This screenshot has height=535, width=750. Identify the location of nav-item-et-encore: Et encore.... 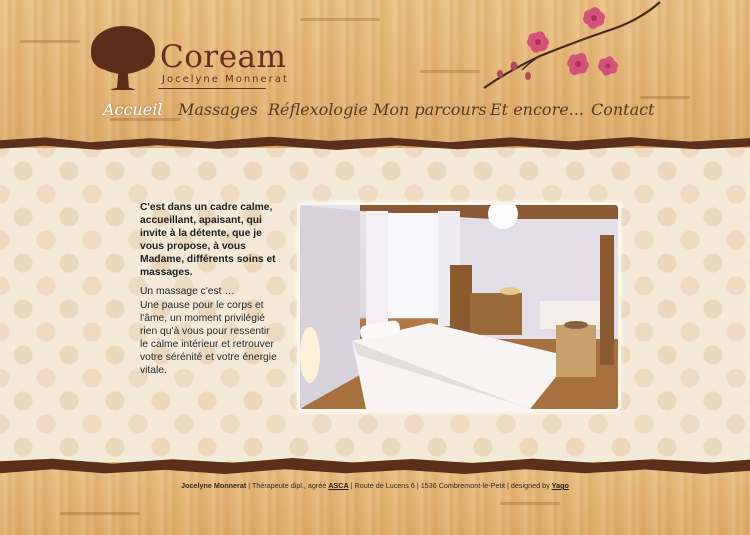
(537, 109).